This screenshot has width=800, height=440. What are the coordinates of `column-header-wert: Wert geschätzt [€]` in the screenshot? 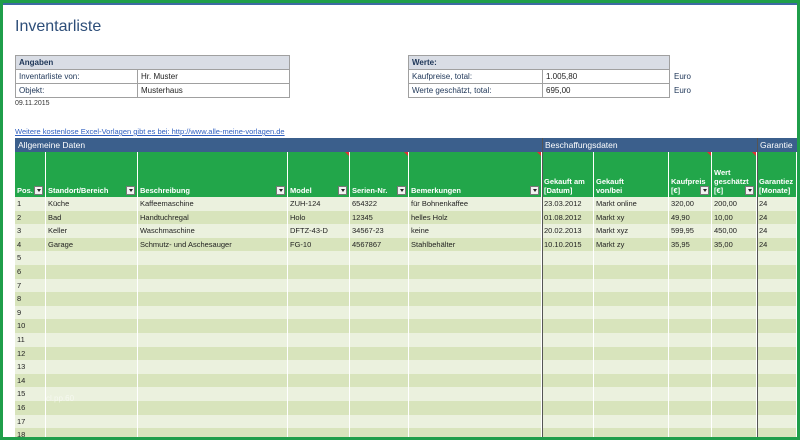 It's located at (734, 174).